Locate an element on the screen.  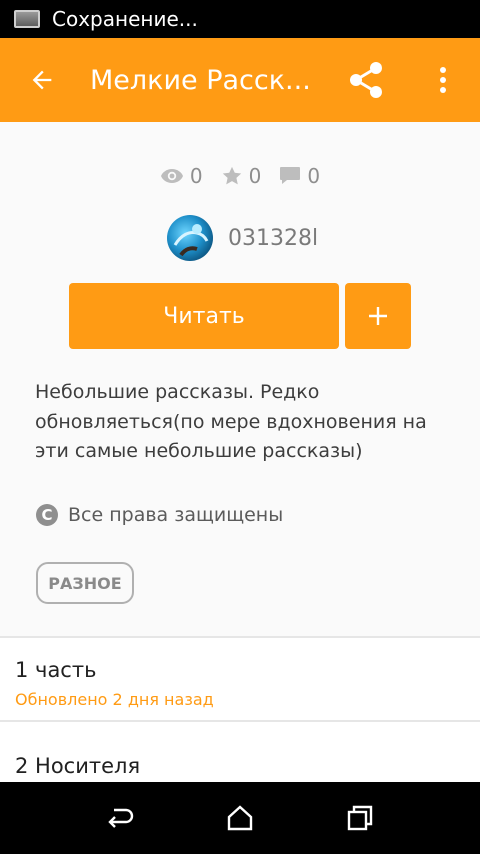
recent-apps-icon is located at coordinates (360, 818).